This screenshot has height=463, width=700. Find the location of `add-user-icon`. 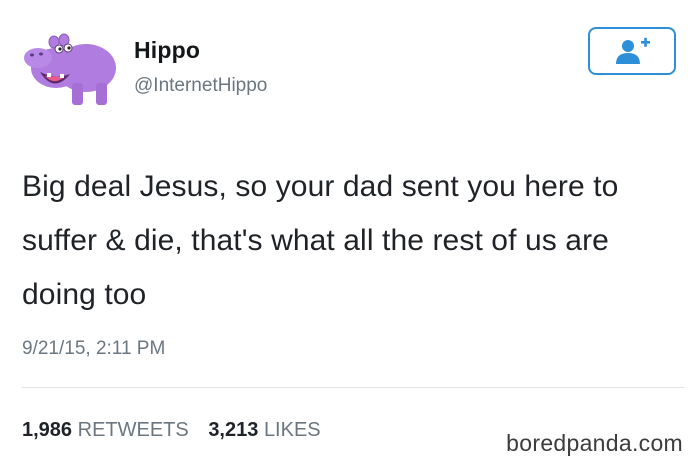

add-user-icon is located at coordinates (633, 50).